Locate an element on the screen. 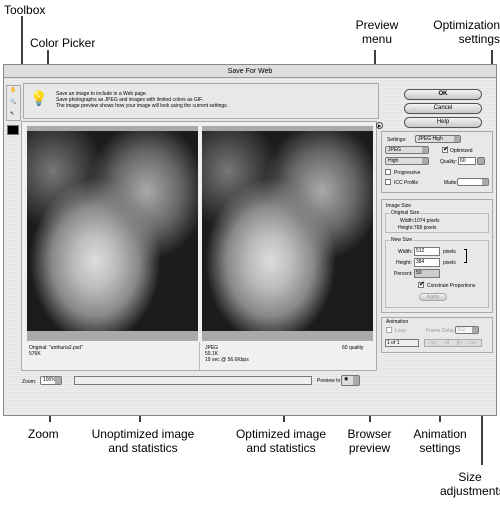  loop-label: Loop is located at coordinates (401, 331).